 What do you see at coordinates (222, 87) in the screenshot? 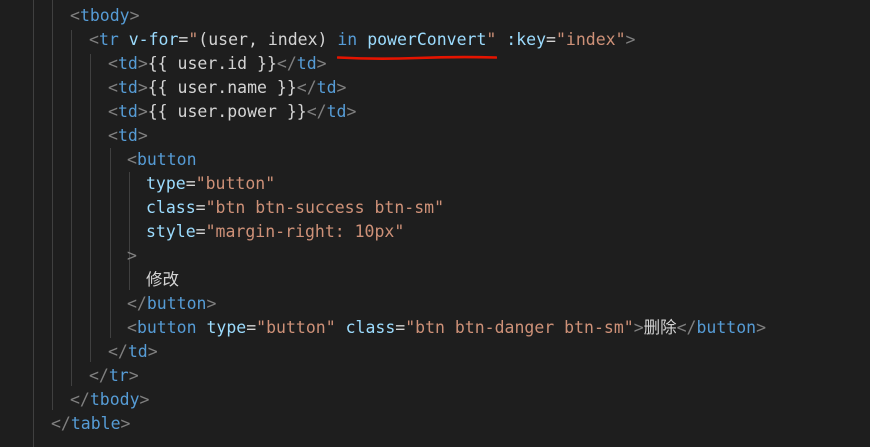
I see `code-token: {{ user.name }}` at bounding box center [222, 87].